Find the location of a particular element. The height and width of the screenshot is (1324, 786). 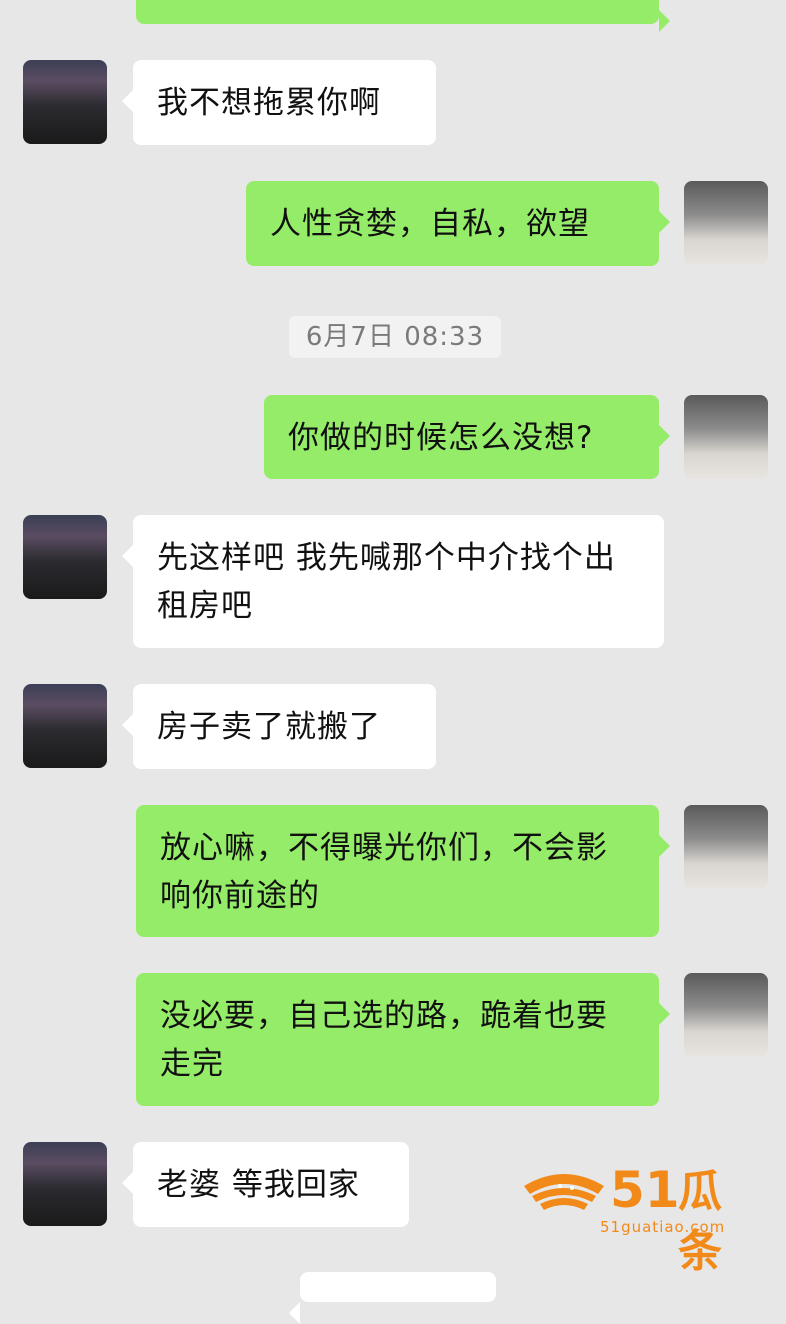

message-text: 放心嘛，不得曝光你们，不会影响你前途的 is located at coordinates (384, 872).